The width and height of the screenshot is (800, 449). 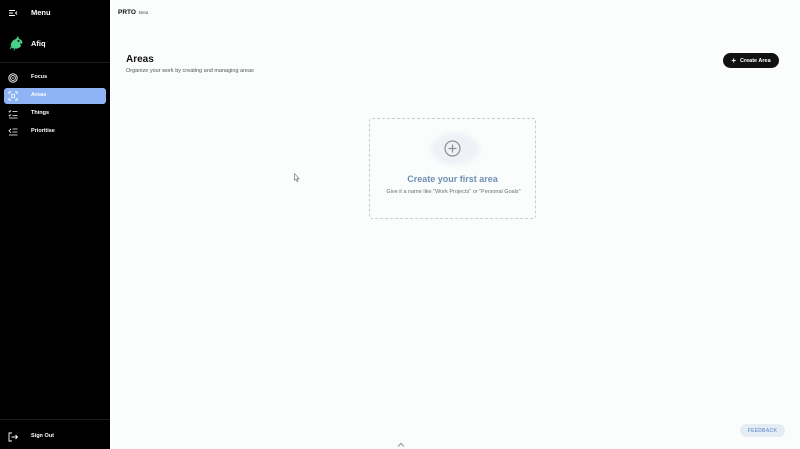 What do you see at coordinates (39, 95) in the screenshot?
I see `sidebar-item-label: Areas` at bounding box center [39, 95].